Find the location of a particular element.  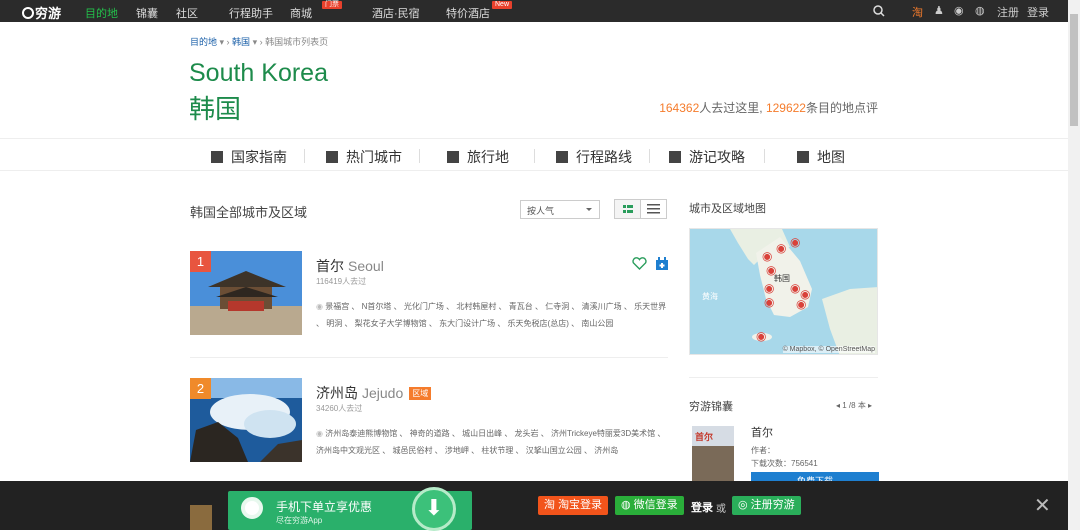

sort-select: 按人气 is located at coordinates (560, 209).